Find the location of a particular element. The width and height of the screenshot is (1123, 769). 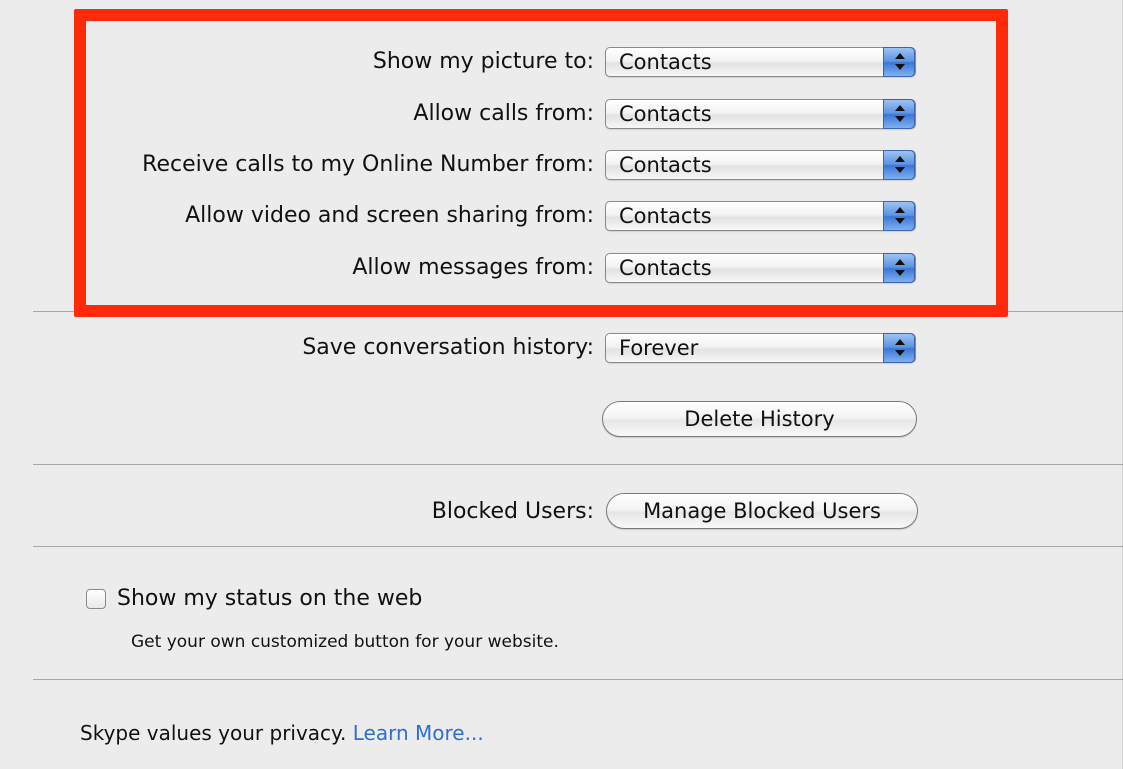

privacy-footer-text: Skype values your privacy. is located at coordinates (213, 733).